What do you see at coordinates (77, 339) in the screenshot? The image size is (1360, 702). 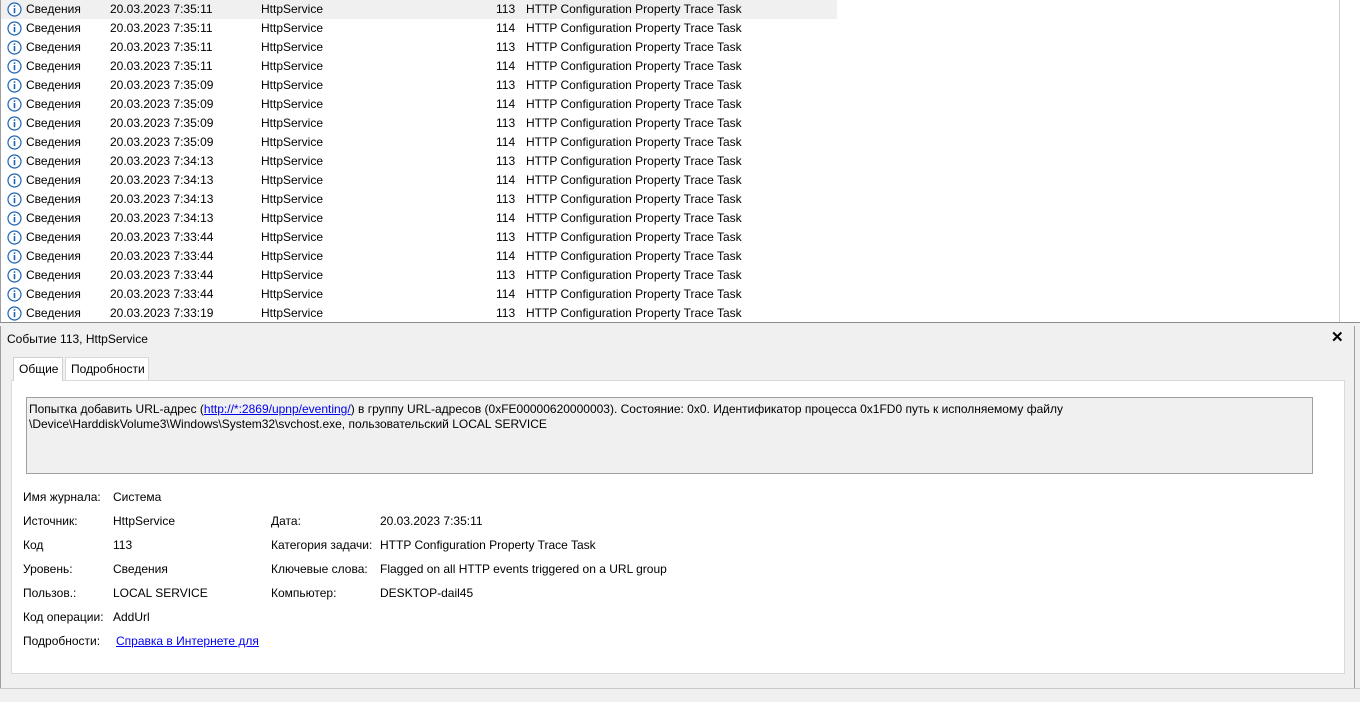 I see `detail-title: Событие 113, HttpService` at bounding box center [77, 339].